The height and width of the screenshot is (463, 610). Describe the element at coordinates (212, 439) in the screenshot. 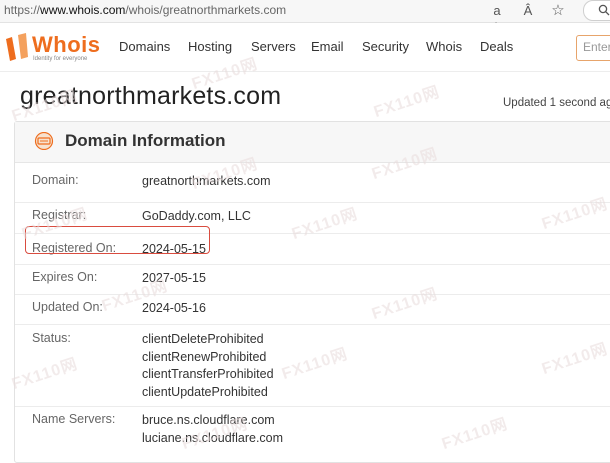

I see `name-server-value: luciane.ns.cloudflare.com` at that location.